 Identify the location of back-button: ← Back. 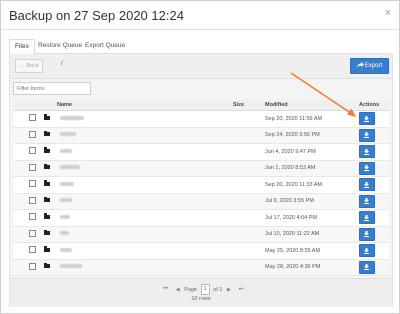
(29, 66).